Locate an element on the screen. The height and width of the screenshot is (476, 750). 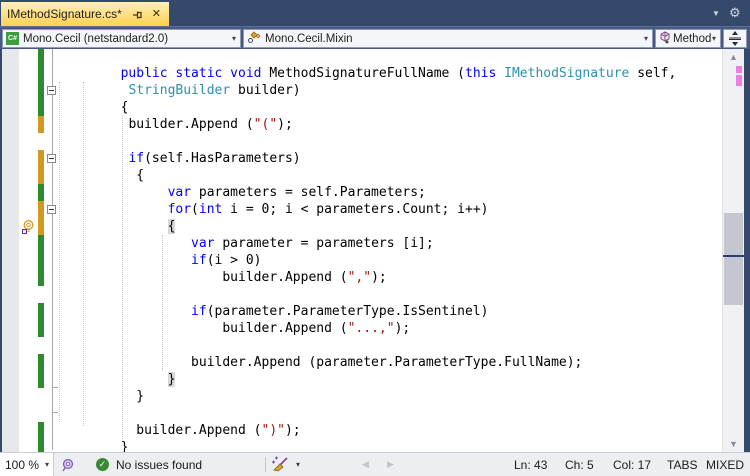
divider is located at coordinates (265, 464).